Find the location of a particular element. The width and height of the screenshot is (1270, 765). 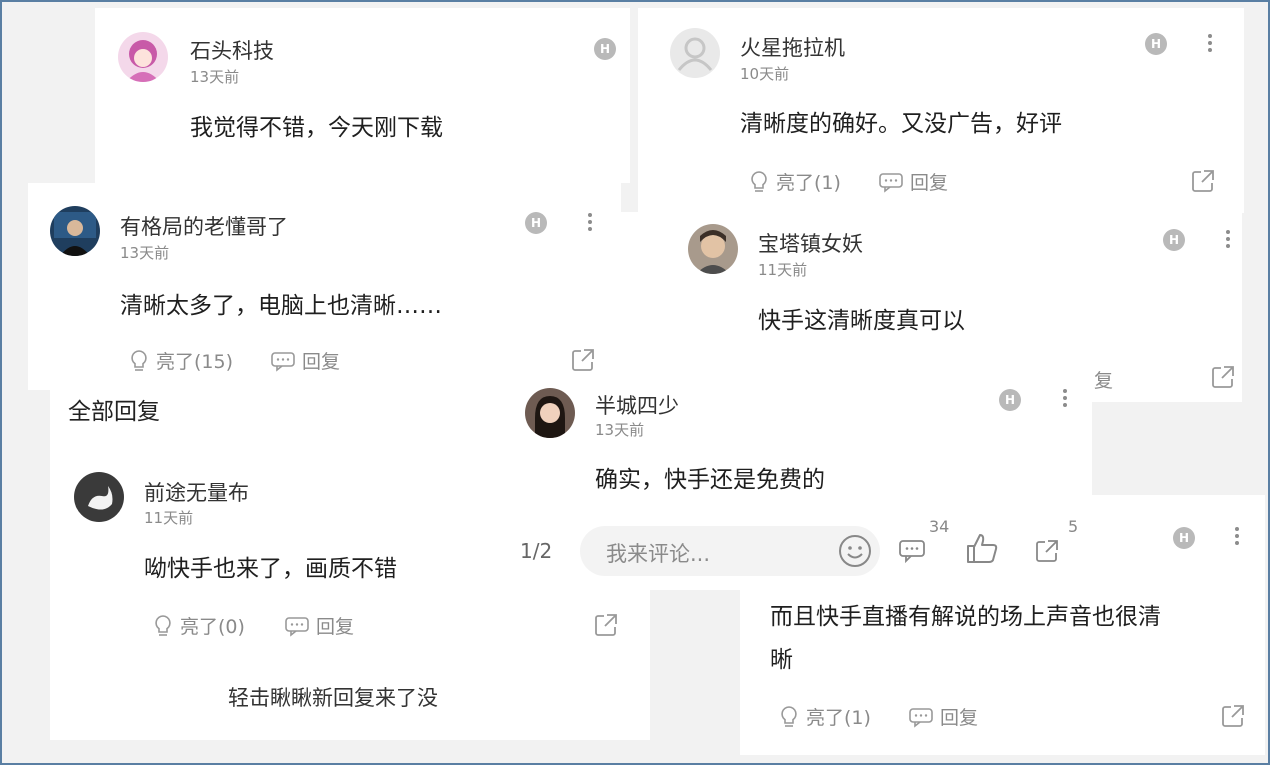

comment-text: 呦快手也来了，画质不错 is located at coordinates (270, 569).